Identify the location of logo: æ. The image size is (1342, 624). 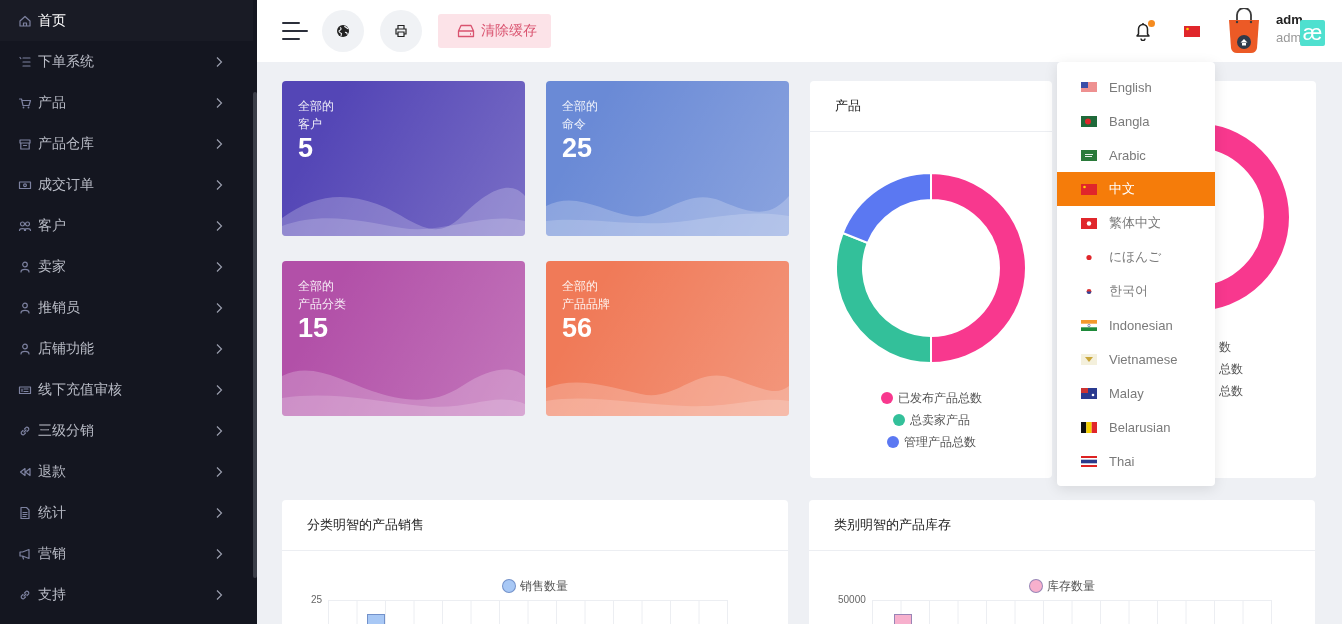
(1312, 33).